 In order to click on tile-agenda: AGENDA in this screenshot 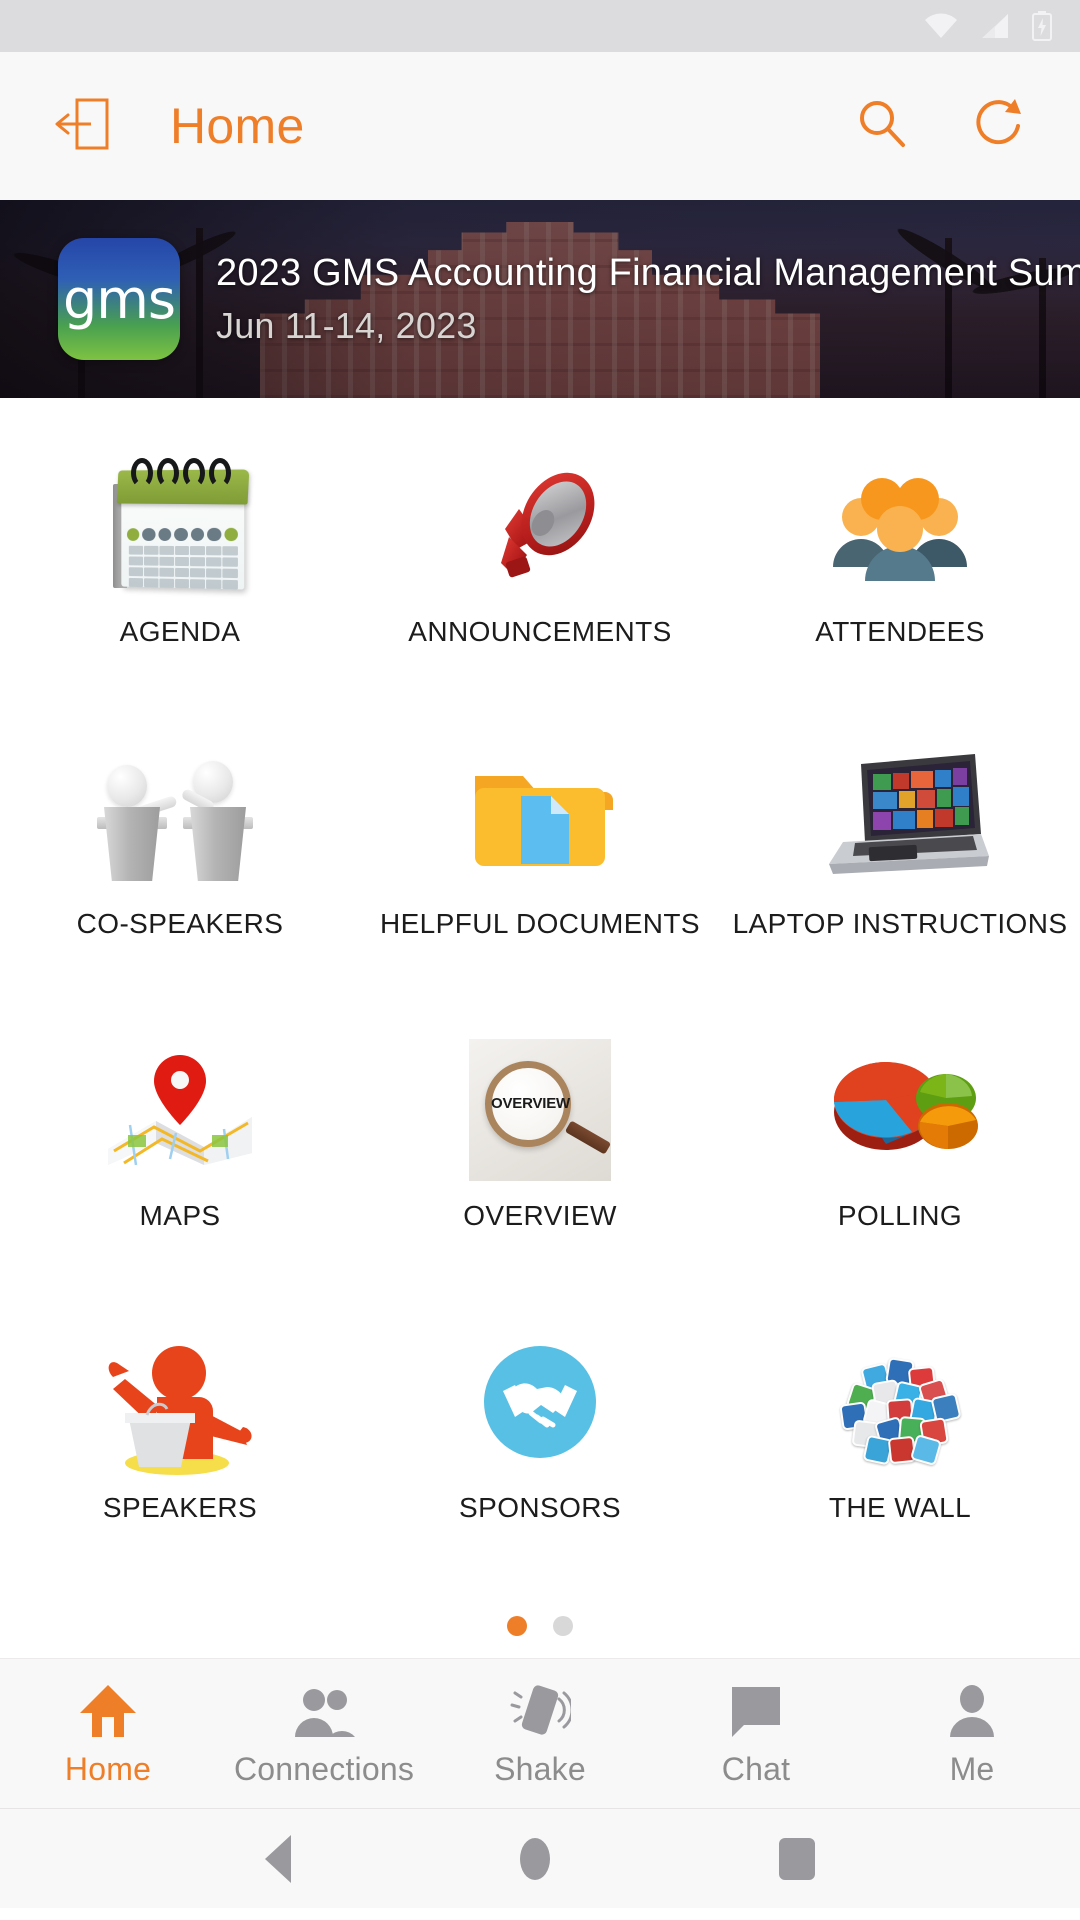, I will do `click(180, 578)`.